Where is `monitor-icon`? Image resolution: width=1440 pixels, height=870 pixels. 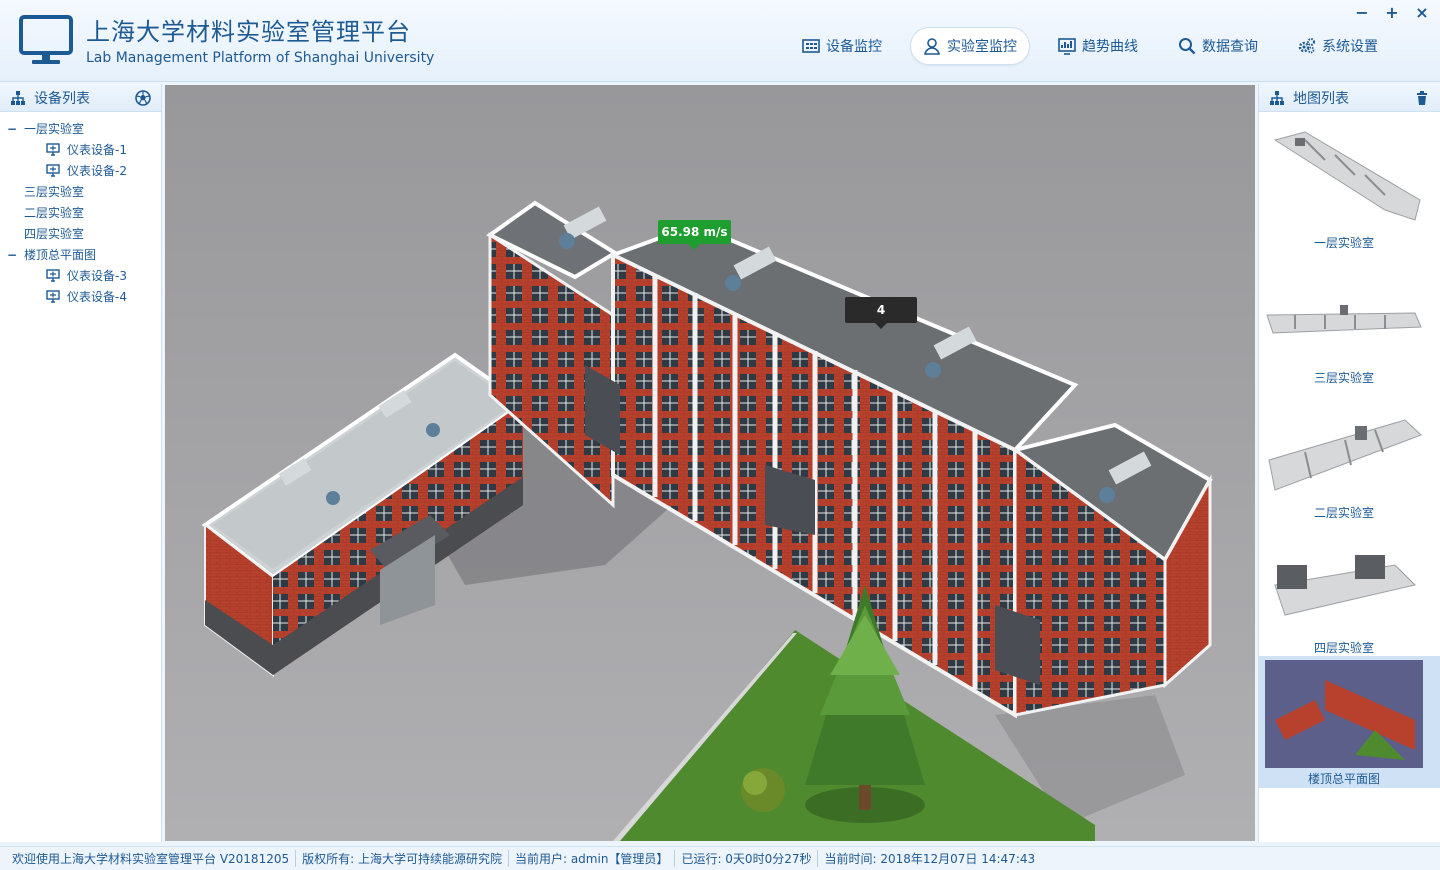
monitor-icon is located at coordinates (46, 39).